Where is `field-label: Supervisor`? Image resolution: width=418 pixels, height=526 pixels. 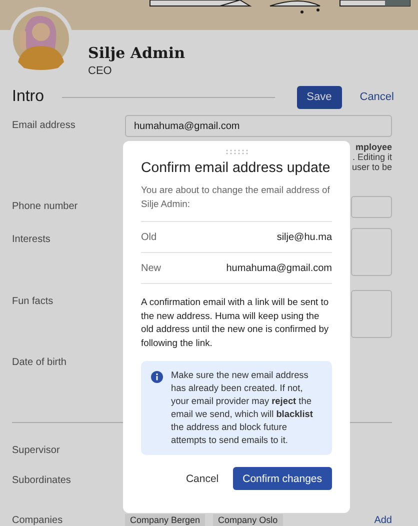 field-label: Supervisor is located at coordinates (36, 450).